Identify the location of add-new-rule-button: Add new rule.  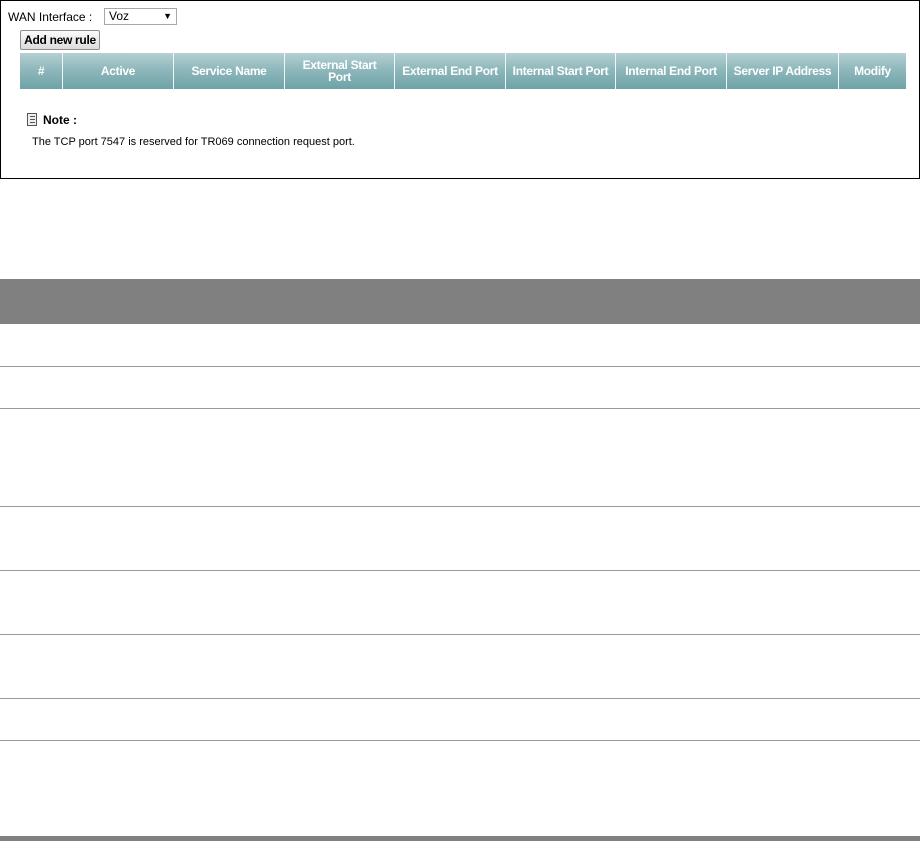
(60, 40).